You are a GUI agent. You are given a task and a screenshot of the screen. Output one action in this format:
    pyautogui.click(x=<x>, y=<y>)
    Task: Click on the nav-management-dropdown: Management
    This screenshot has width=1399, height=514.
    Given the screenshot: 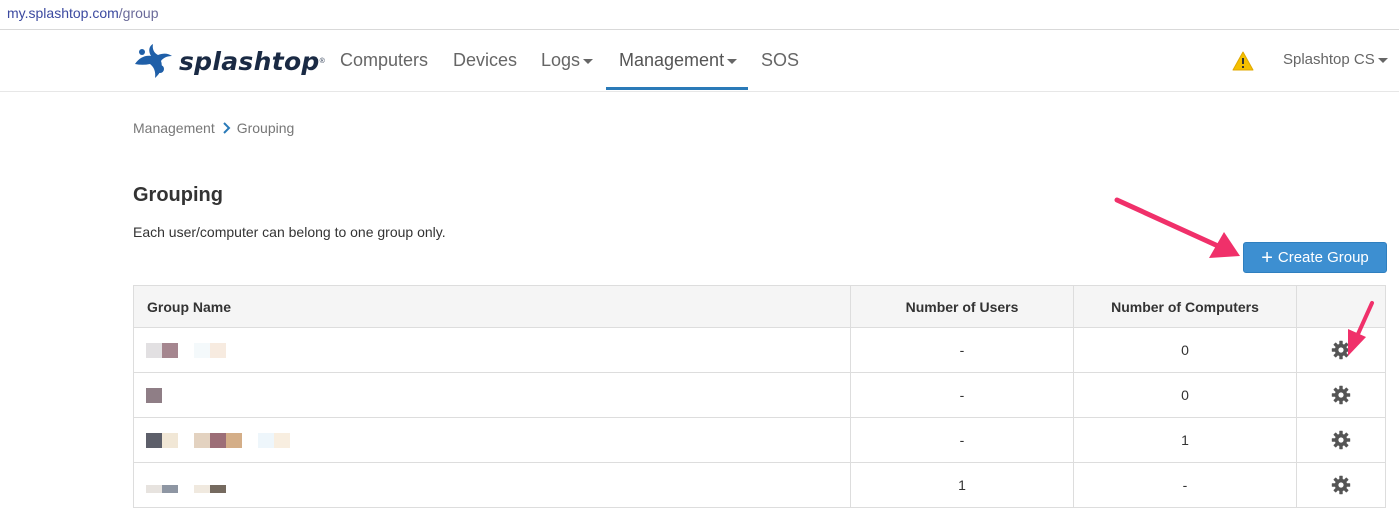 What is the action you would take?
    pyautogui.click(x=678, y=61)
    